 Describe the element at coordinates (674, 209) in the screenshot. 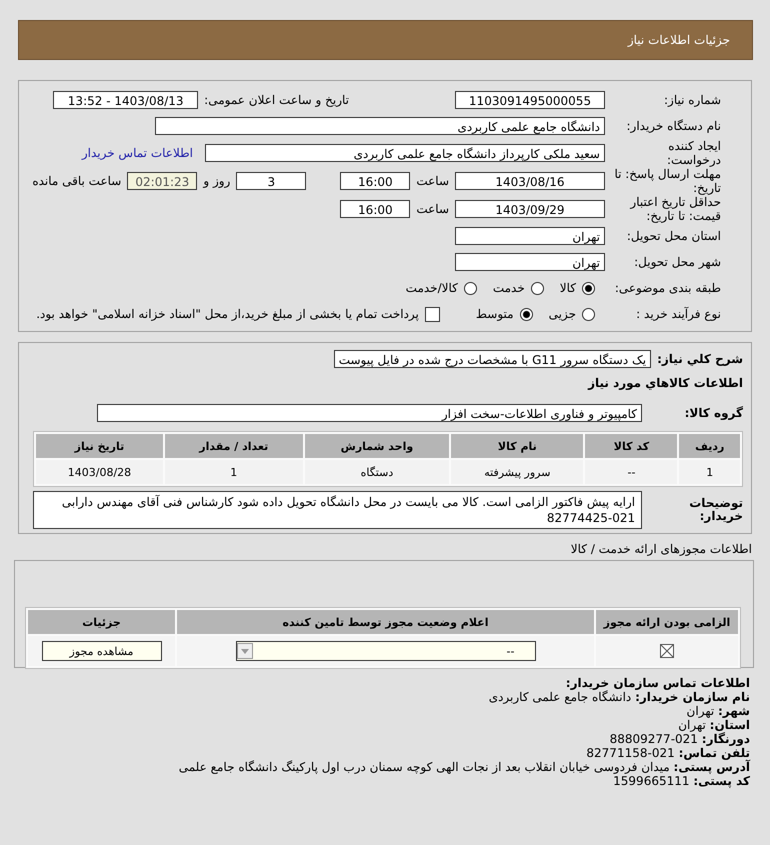

I see `field-label: حداقل تاریخ اعتبار قیمت: تا تاریخ:` at that location.